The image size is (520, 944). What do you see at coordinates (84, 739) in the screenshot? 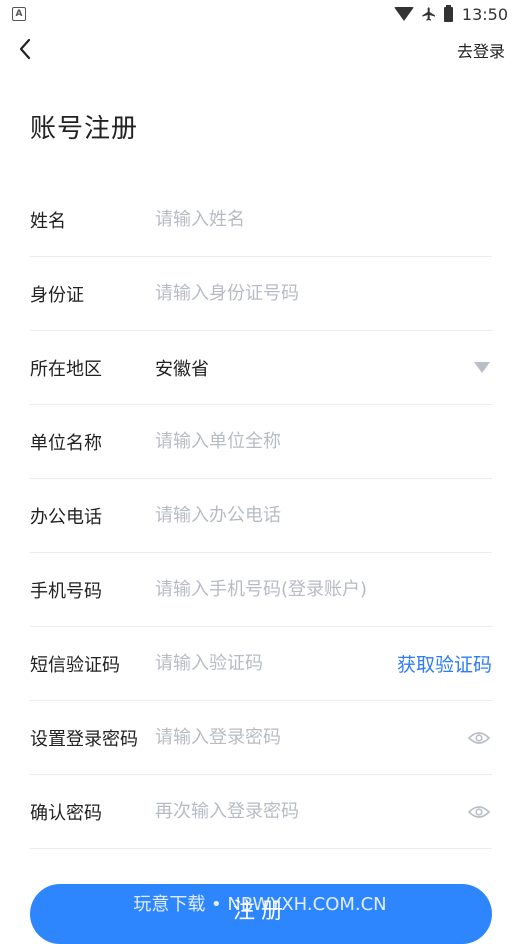
I see `password-label: 设置登录密码` at bounding box center [84, 739].